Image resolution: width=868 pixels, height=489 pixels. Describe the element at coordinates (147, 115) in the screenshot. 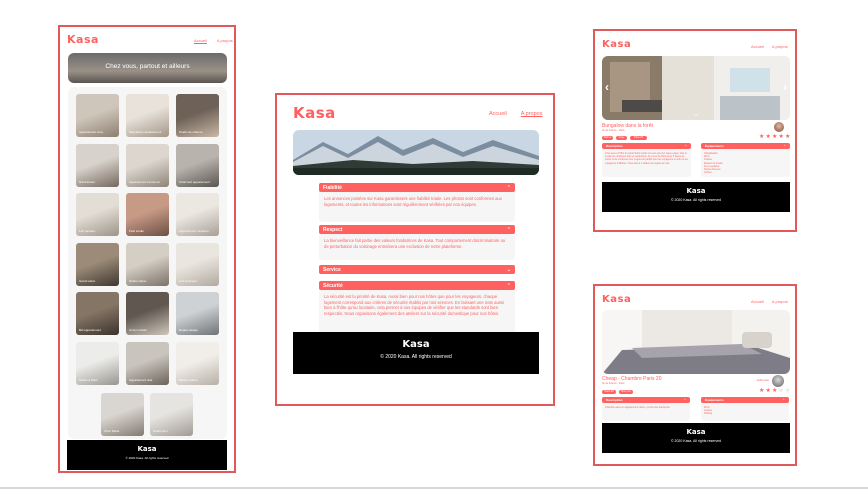

I see `rental-card: Magnifique appartement` at that location.